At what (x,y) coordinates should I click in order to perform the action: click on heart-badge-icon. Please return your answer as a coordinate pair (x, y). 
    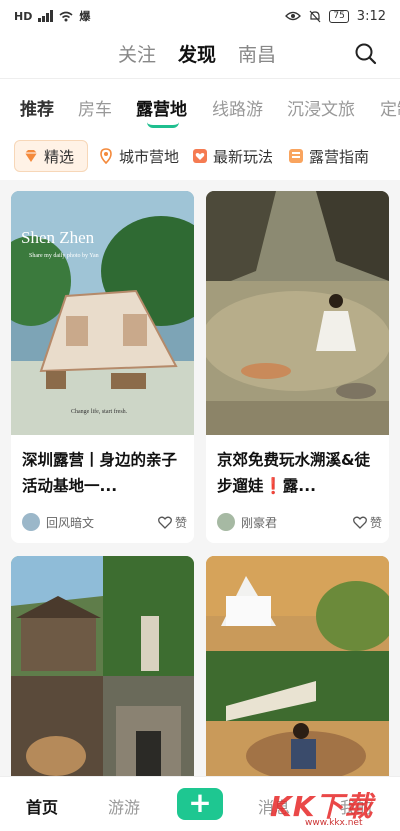
    Looking at the image, I should click on (200, 156).